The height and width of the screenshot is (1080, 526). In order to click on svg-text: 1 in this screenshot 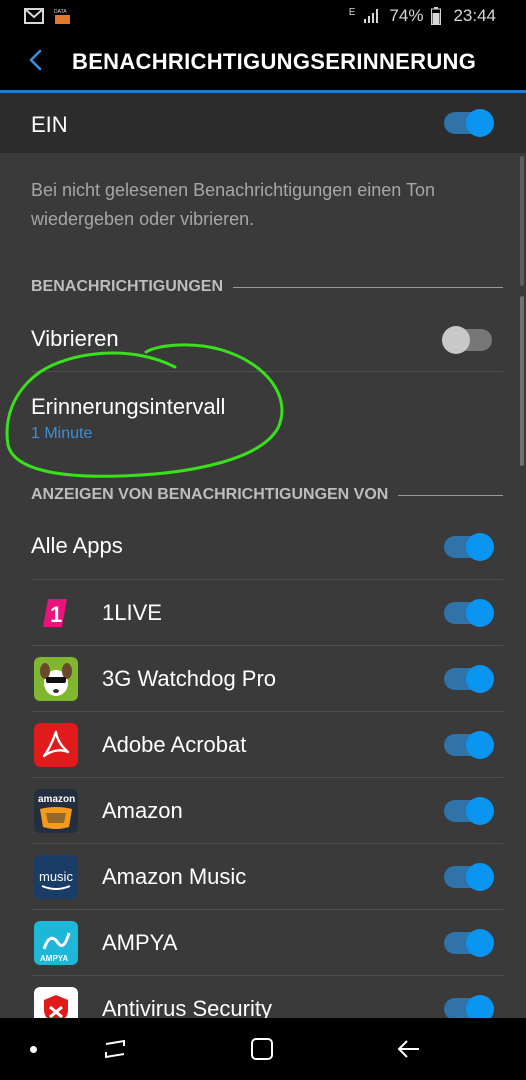, I will do `click(56, 614)`.